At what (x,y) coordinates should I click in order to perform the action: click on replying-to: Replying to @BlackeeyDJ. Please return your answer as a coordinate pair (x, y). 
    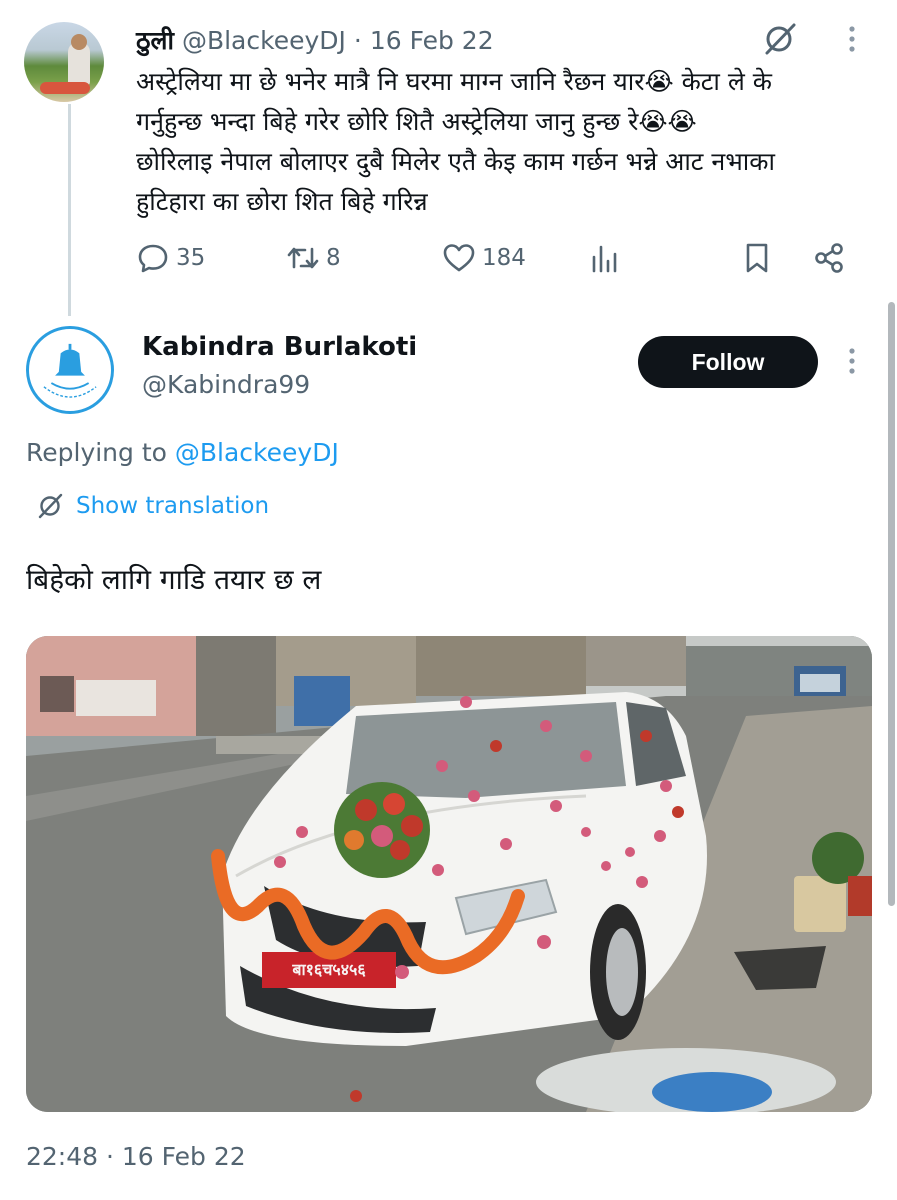
    Looking at the image, I should click on (182, 452).